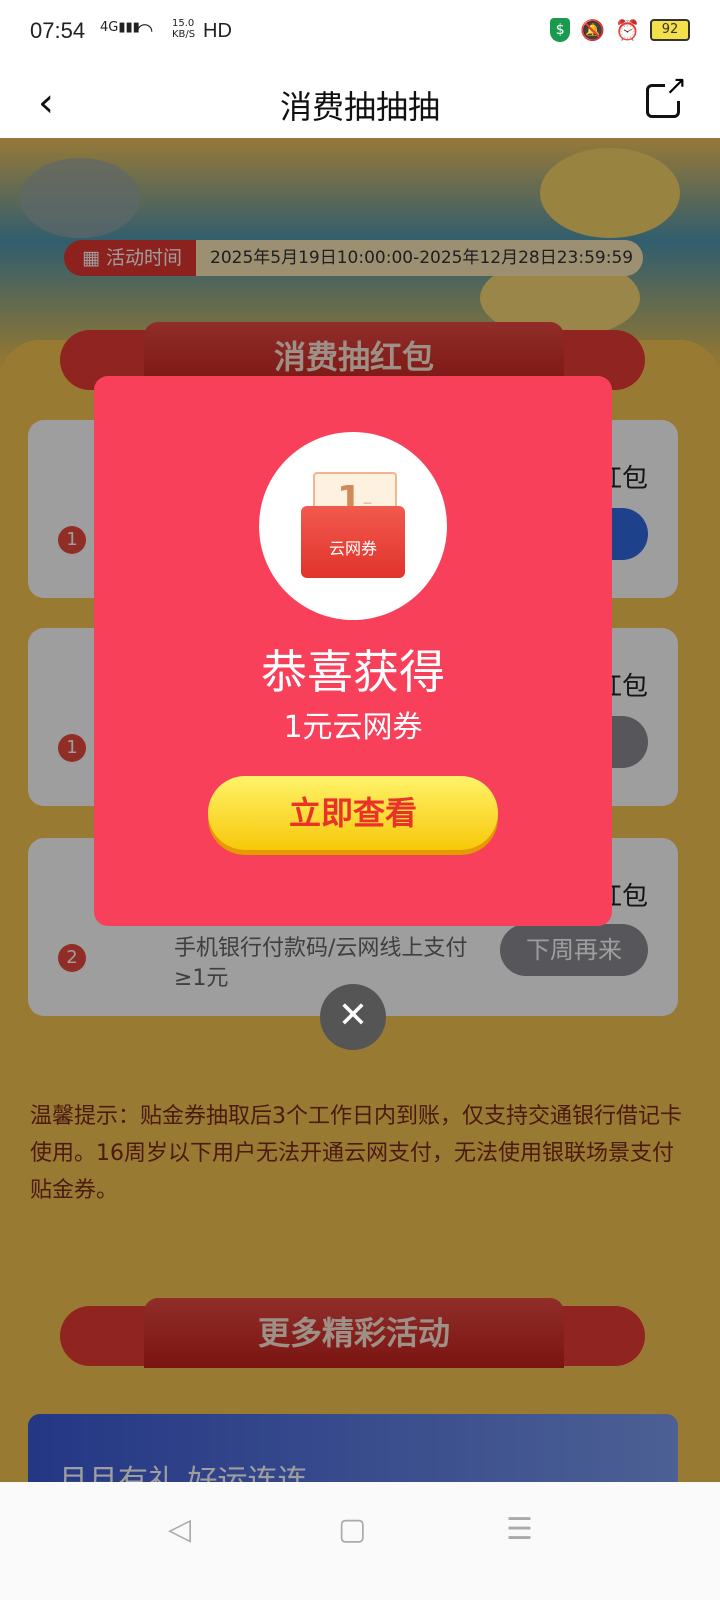 The image size is (720, 1600). I want to click on congrats-title: 恭喜获得, so click(353, 672).